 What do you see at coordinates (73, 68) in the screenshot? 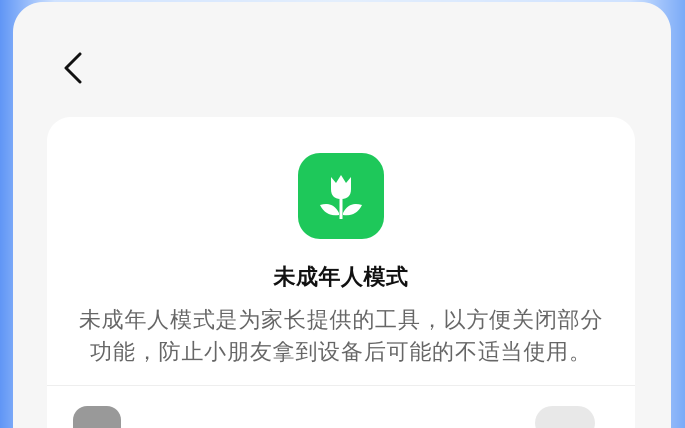
I see `back-icon` at bounding box center [73, 68].